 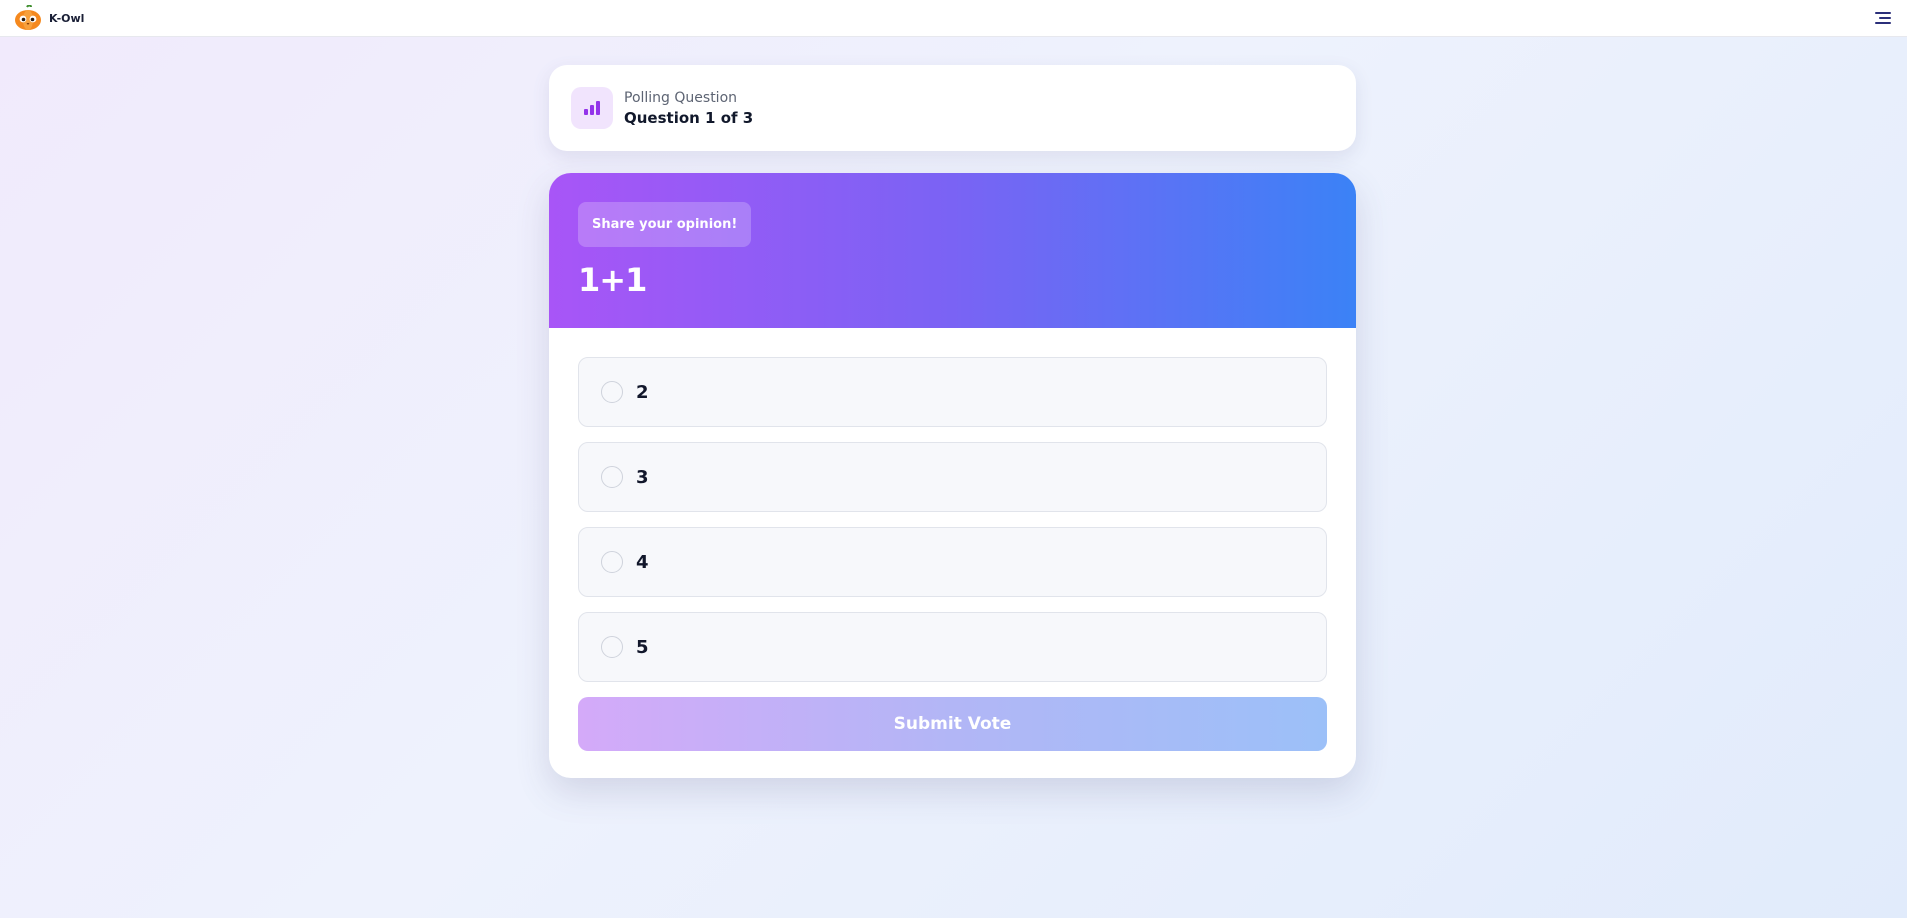 I want to click on pumpkin-owl-logo-icon, so click(x=28, y=17).